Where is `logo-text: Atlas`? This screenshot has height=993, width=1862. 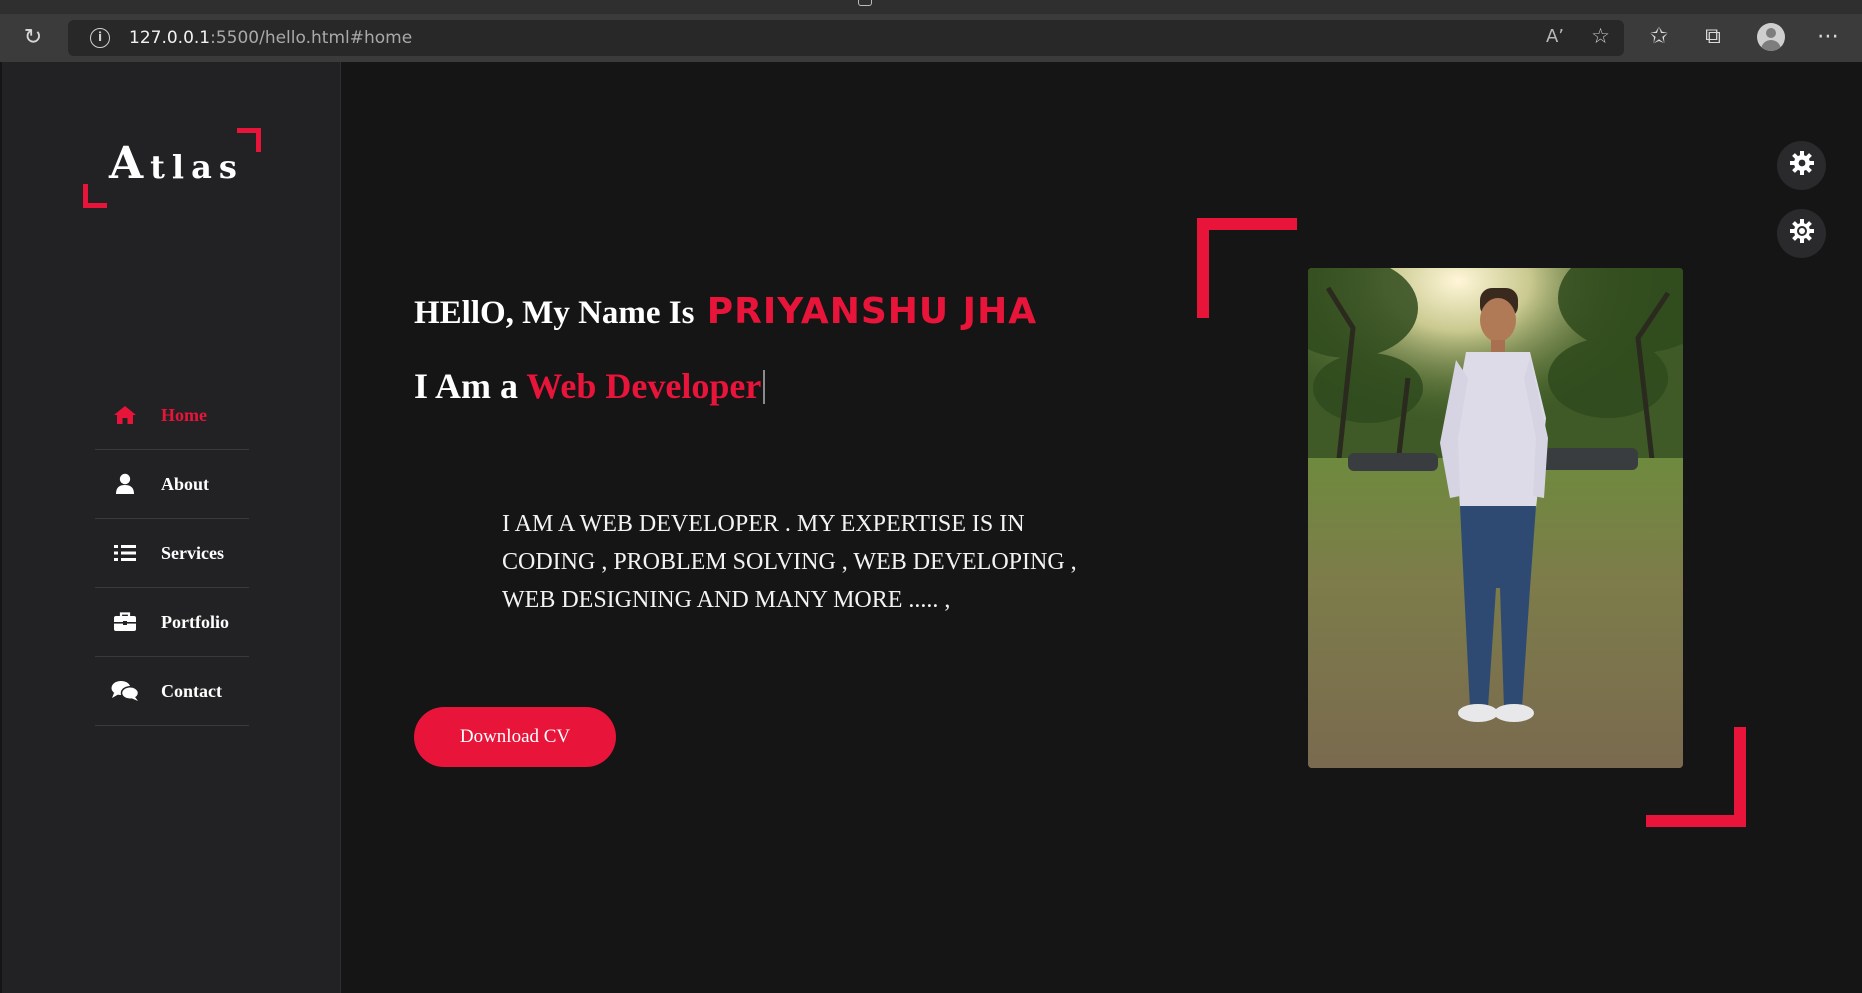
logo-text: Atlas is located at coordinates (176, 163).